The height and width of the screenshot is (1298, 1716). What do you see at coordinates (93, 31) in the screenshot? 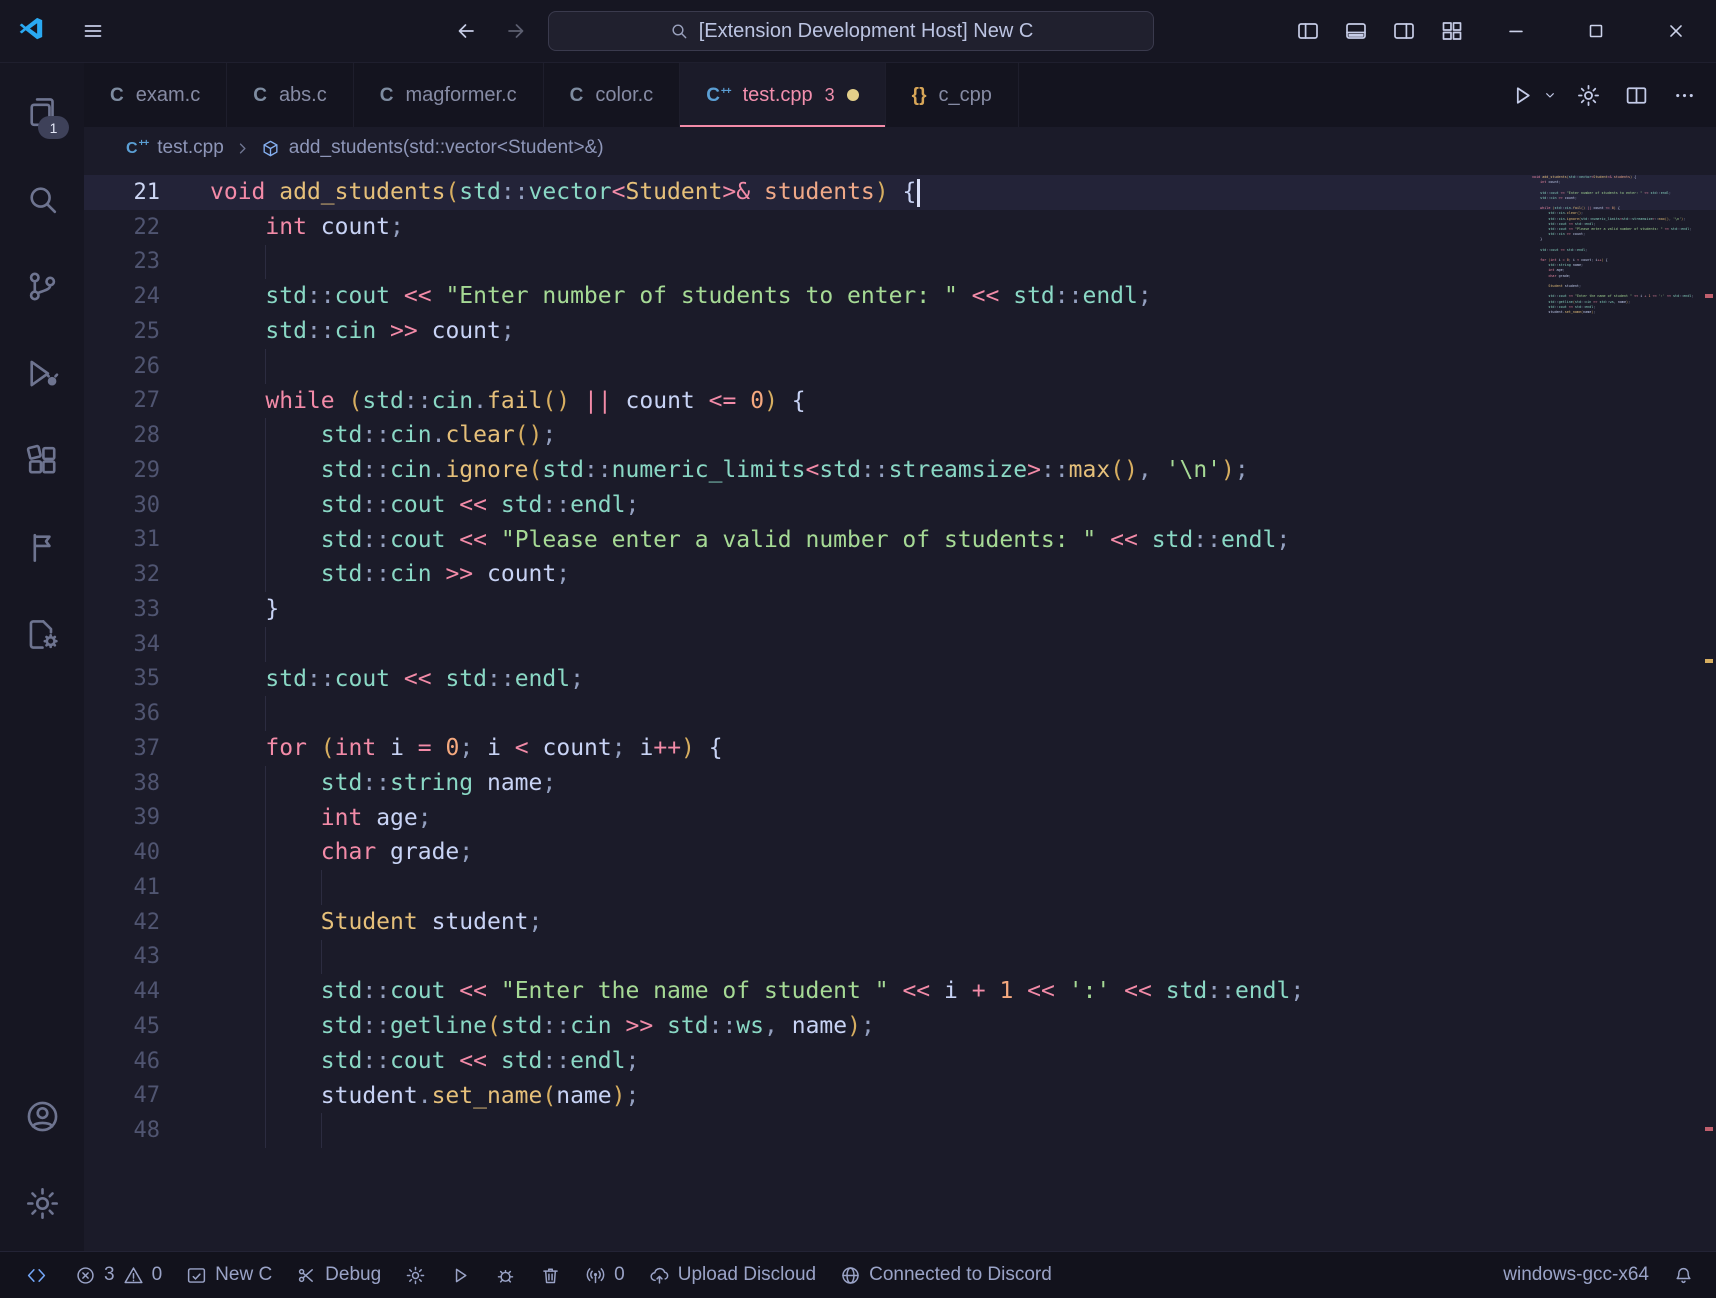
I see `menu-icon` at bounding box center [93, 31].